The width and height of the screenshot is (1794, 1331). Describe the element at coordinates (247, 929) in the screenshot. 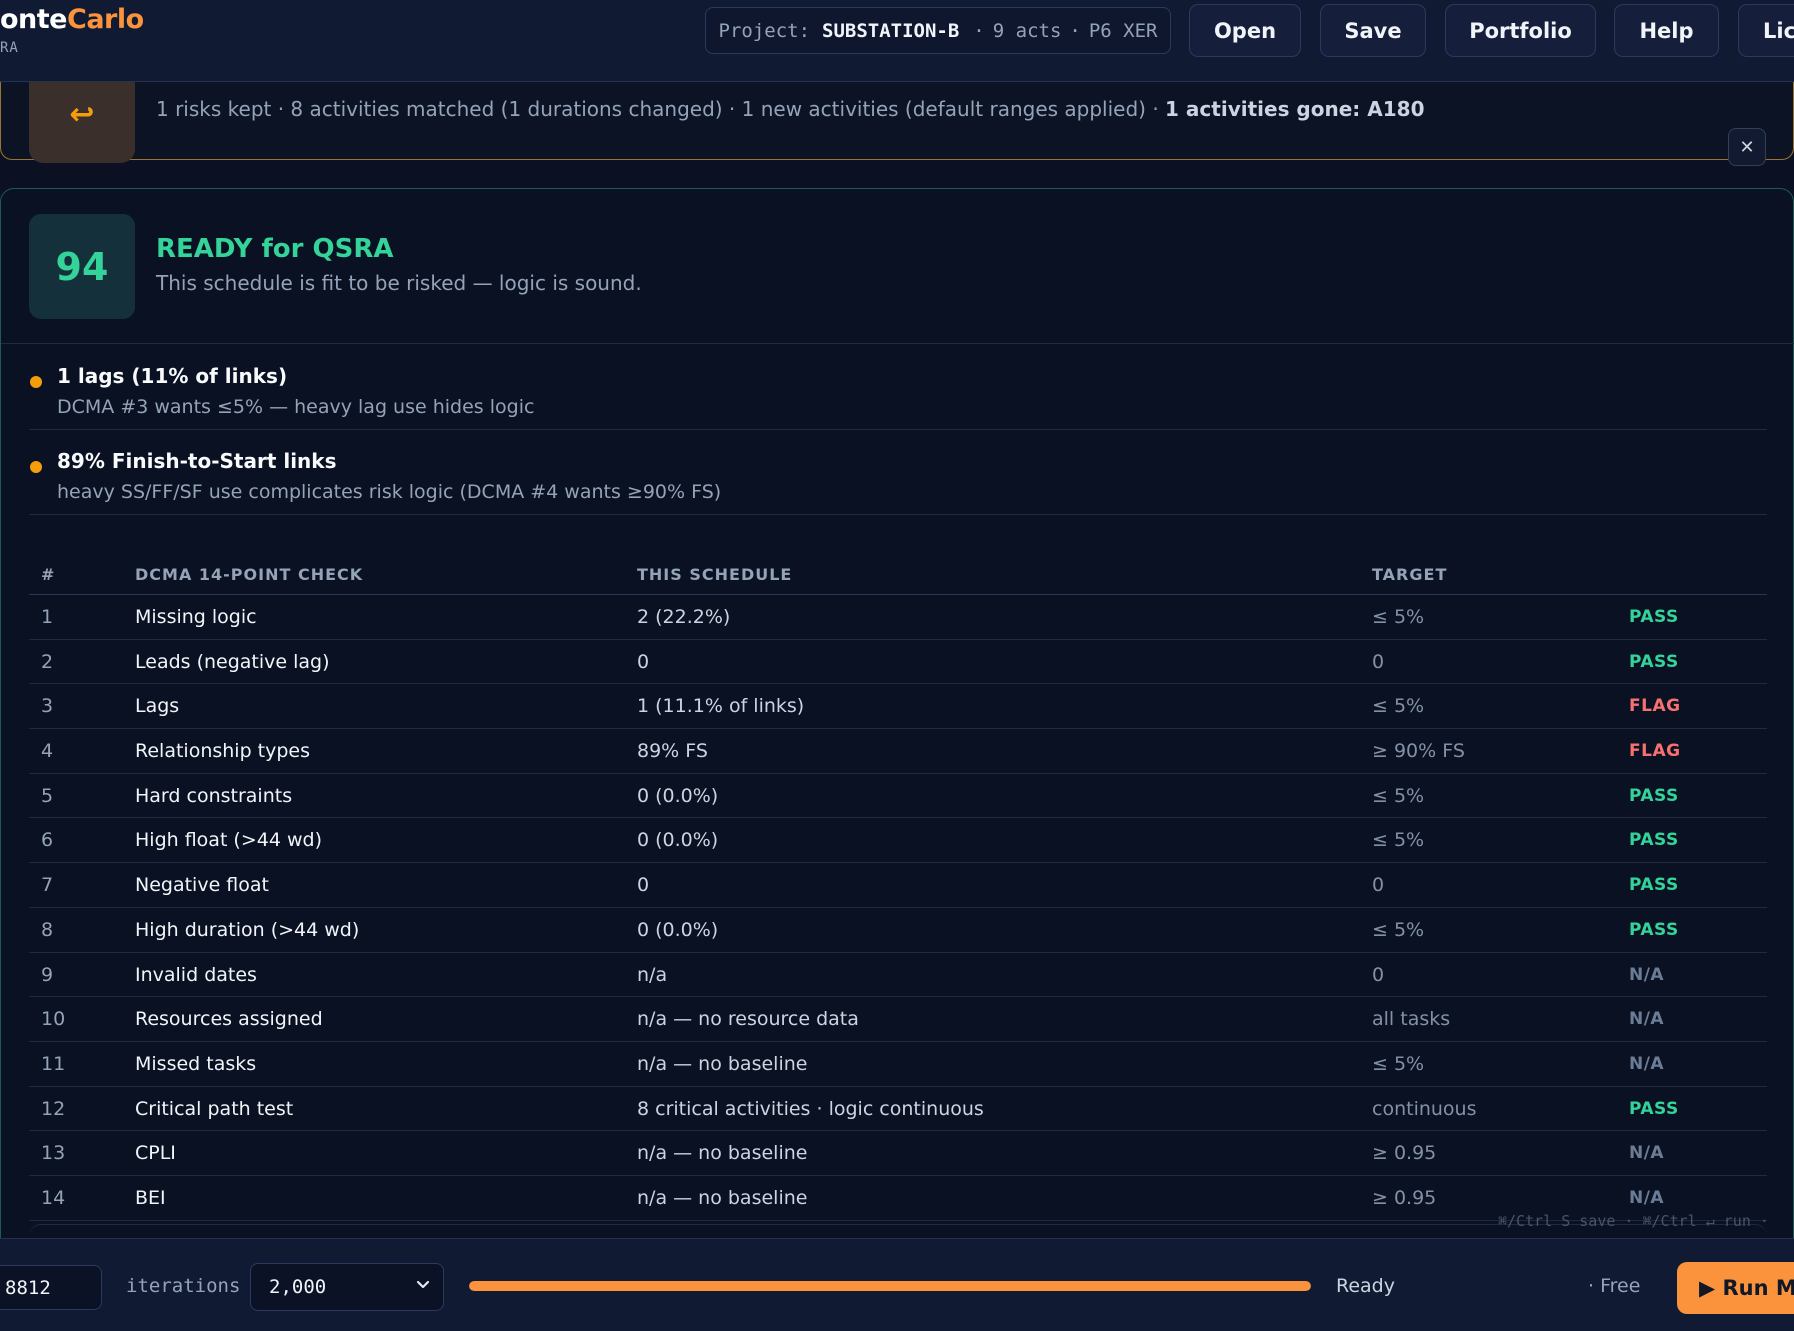

I see `check-name: High duration (>44 wd)` at that location.